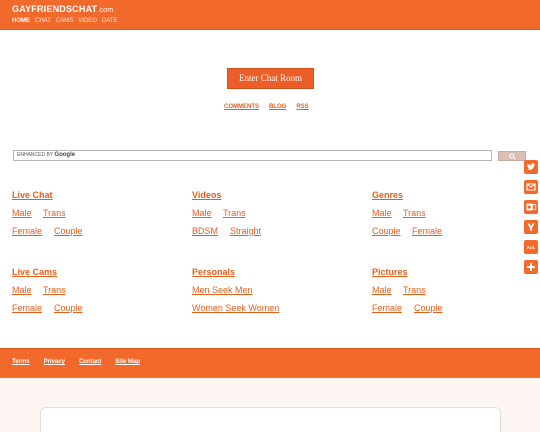 This screenshot has height=432, width=540. I want to click on top-nav: HOME CHAT CAMS VIDEO DATE, so click(64, 21).